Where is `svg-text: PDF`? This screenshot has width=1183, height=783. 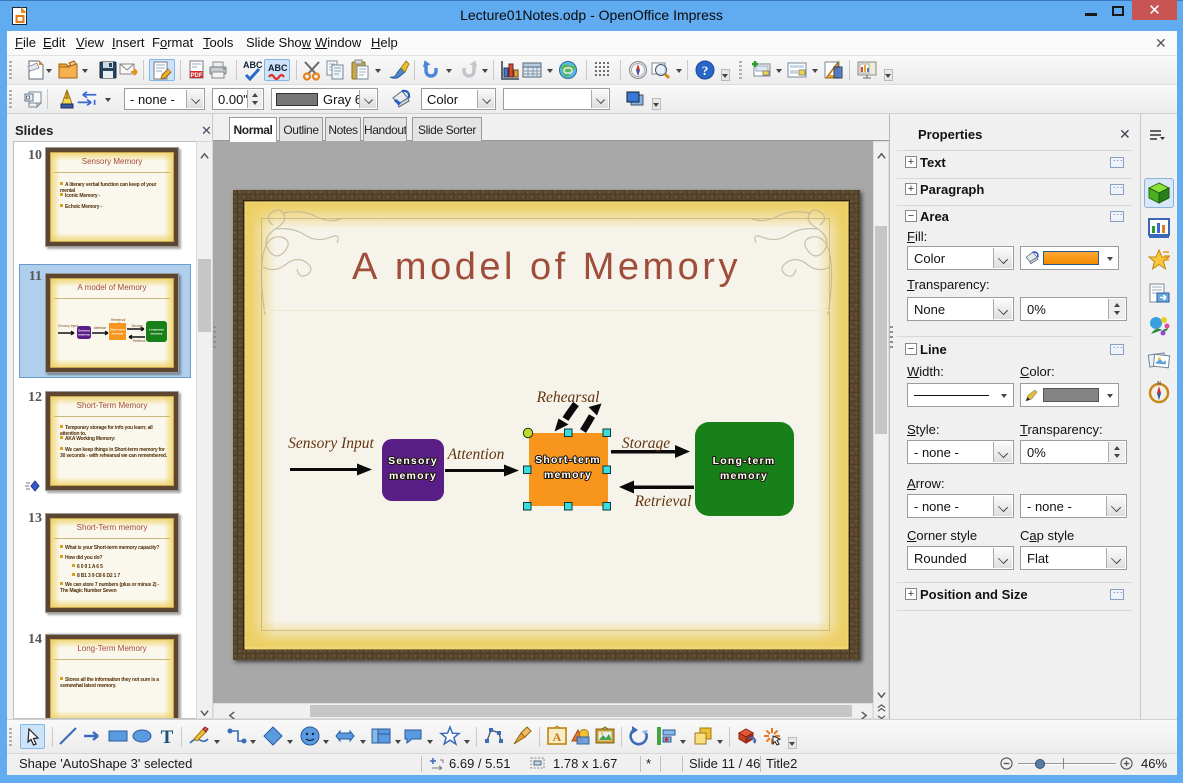
svg-text: PDF is located at coordinates (197, 76).